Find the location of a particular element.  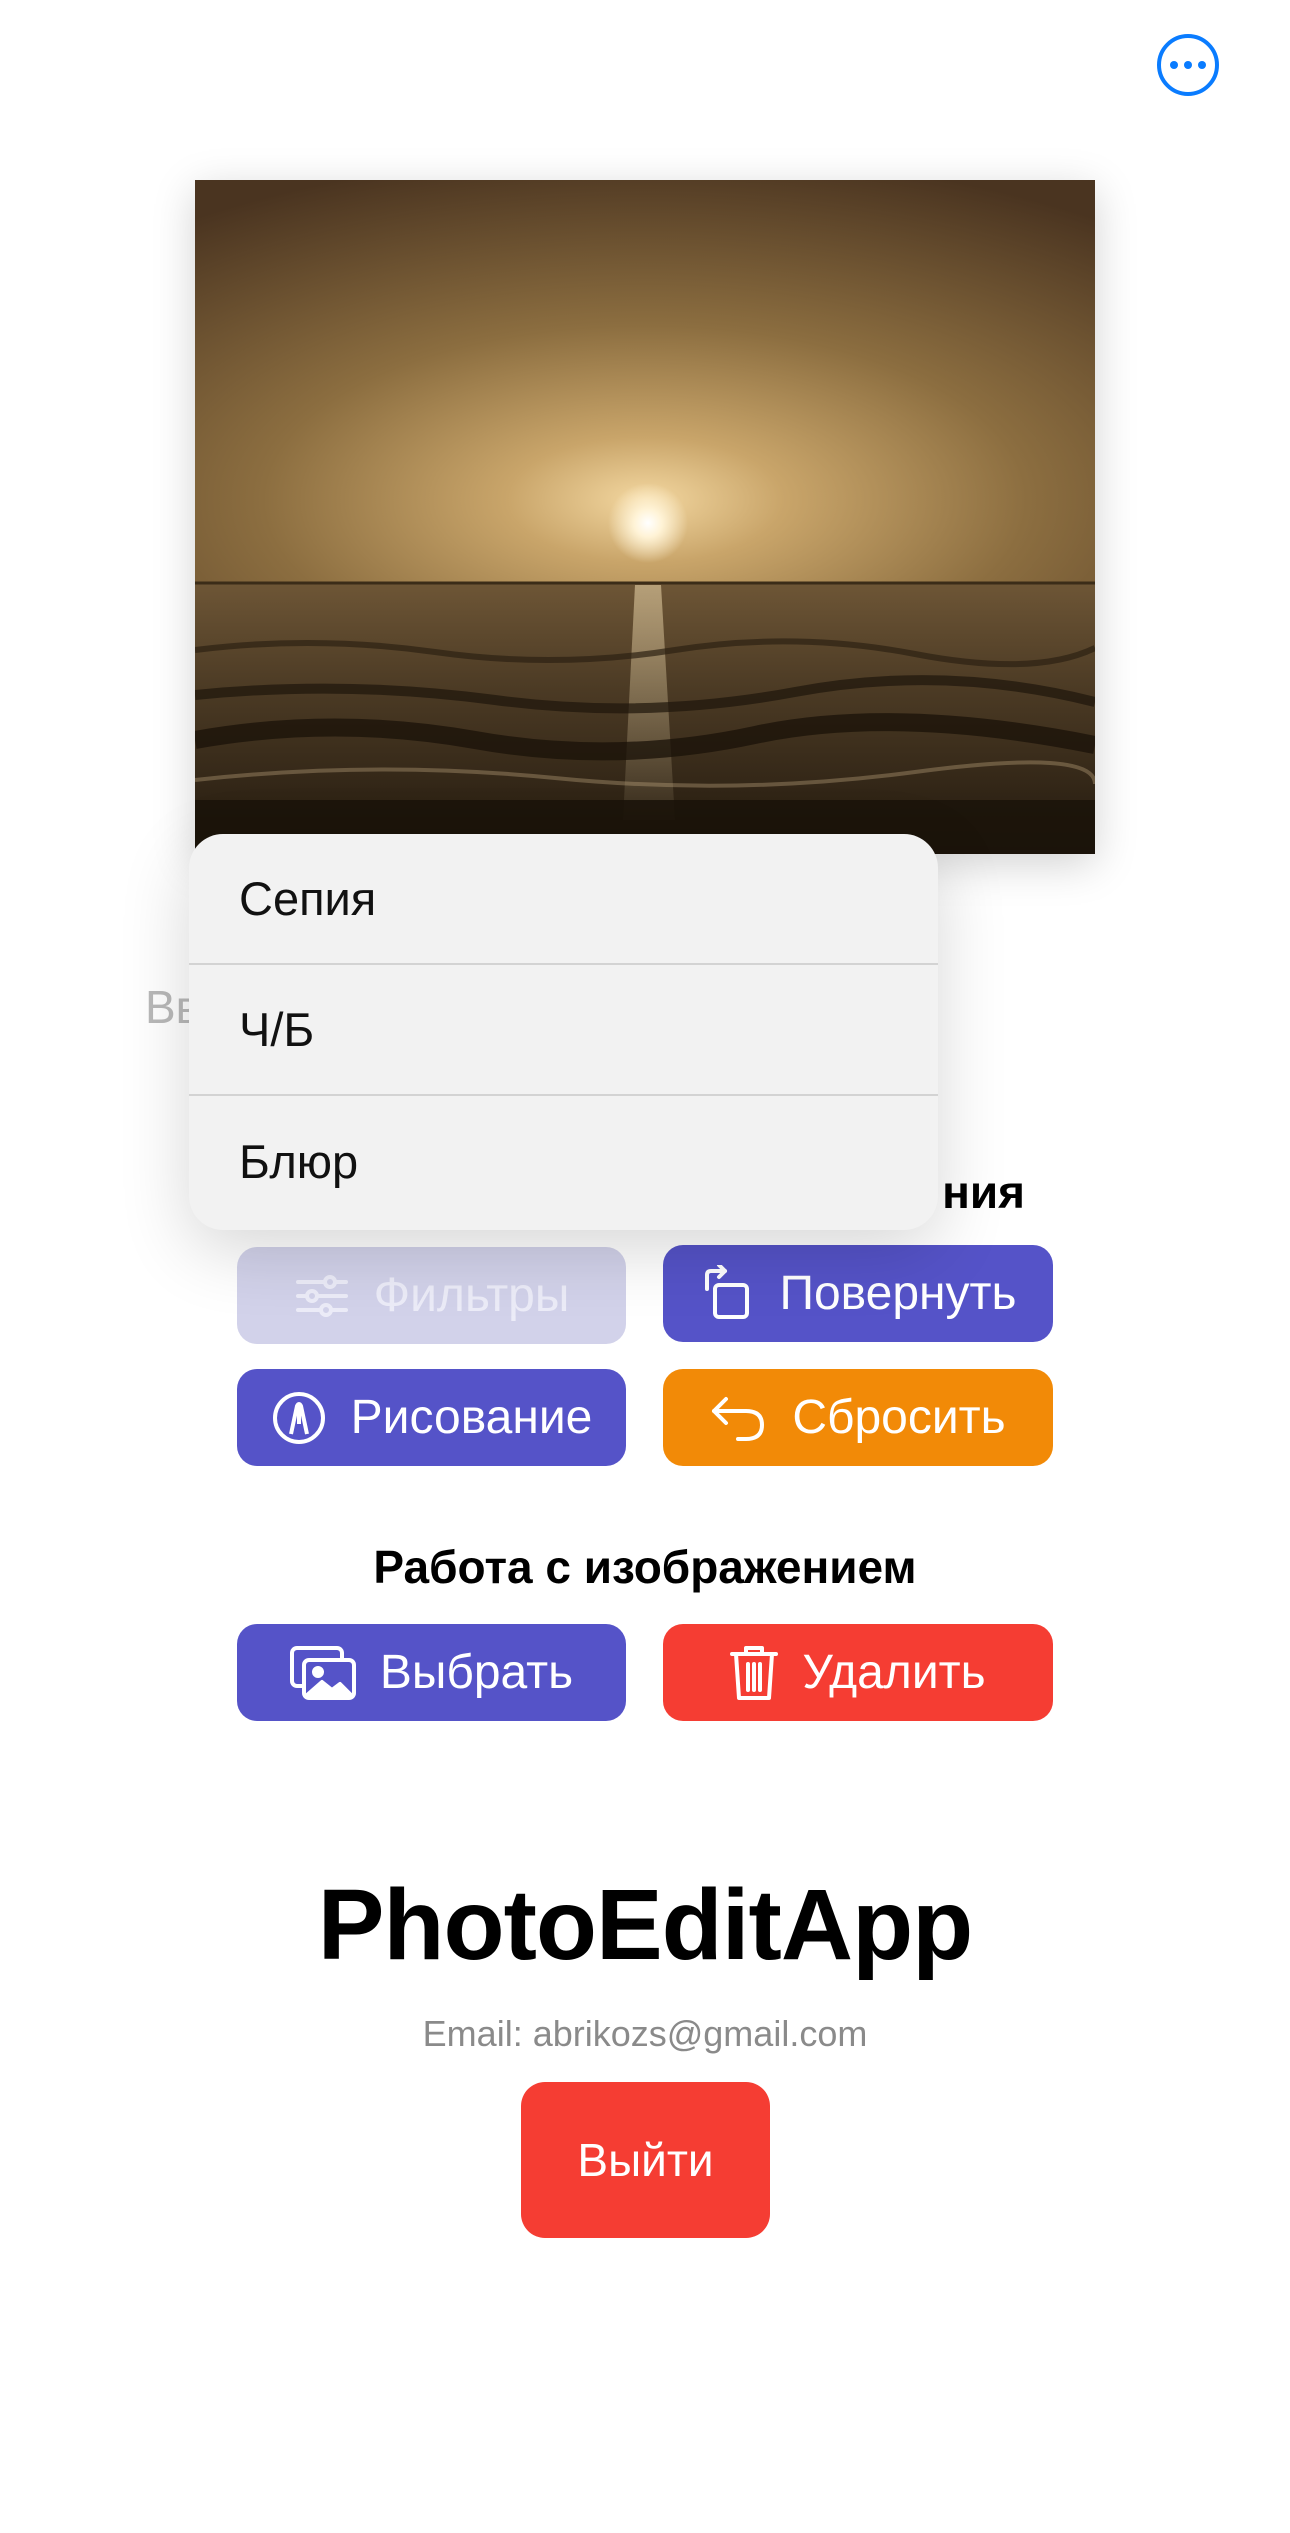

draw-button: Рисование is located at coordinates (431, 1417).